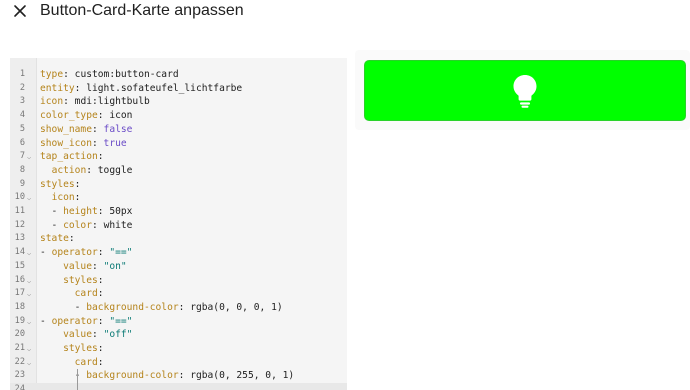 This screenshot has height=390, width=690. Describe the element at coordinates (92, 170) in the screenshot. I see `code-text: action: toggle` at that location.